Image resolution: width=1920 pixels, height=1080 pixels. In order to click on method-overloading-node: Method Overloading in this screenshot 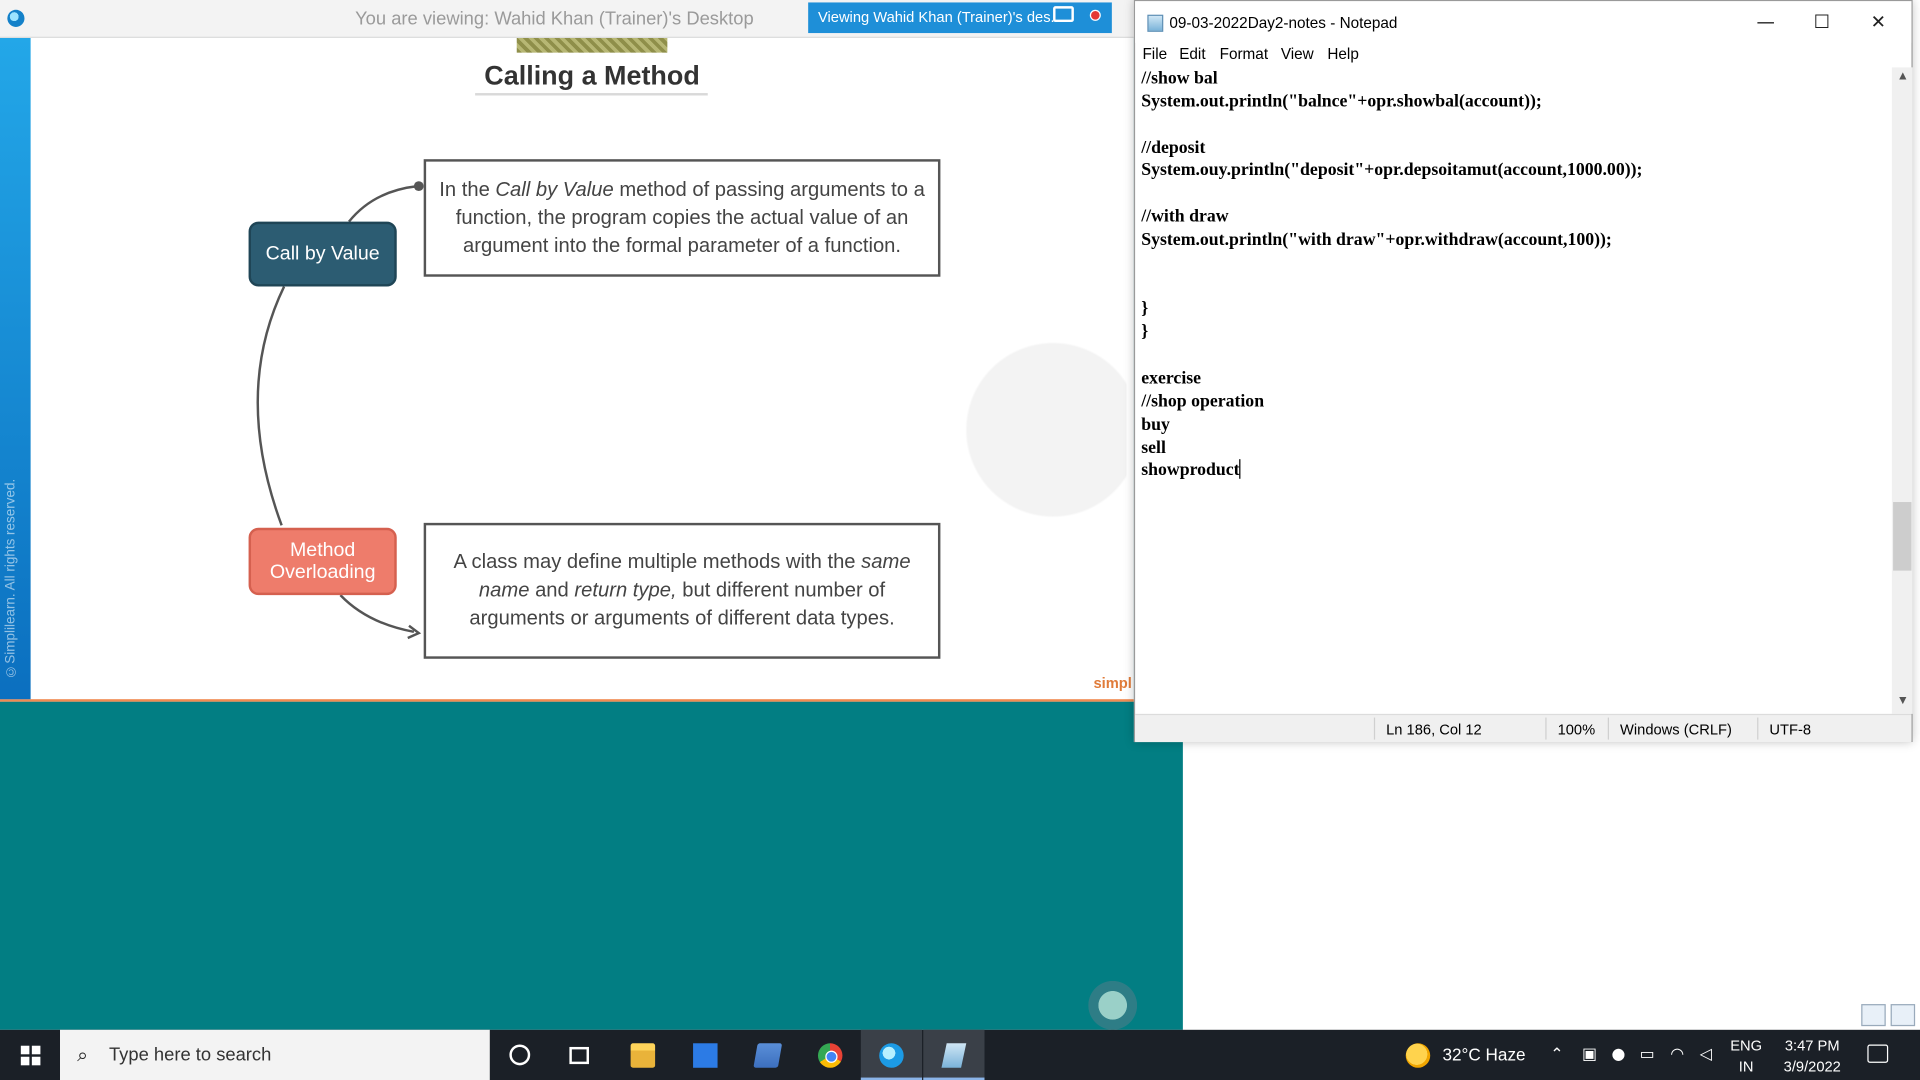, I will do `click(322, 561)`.